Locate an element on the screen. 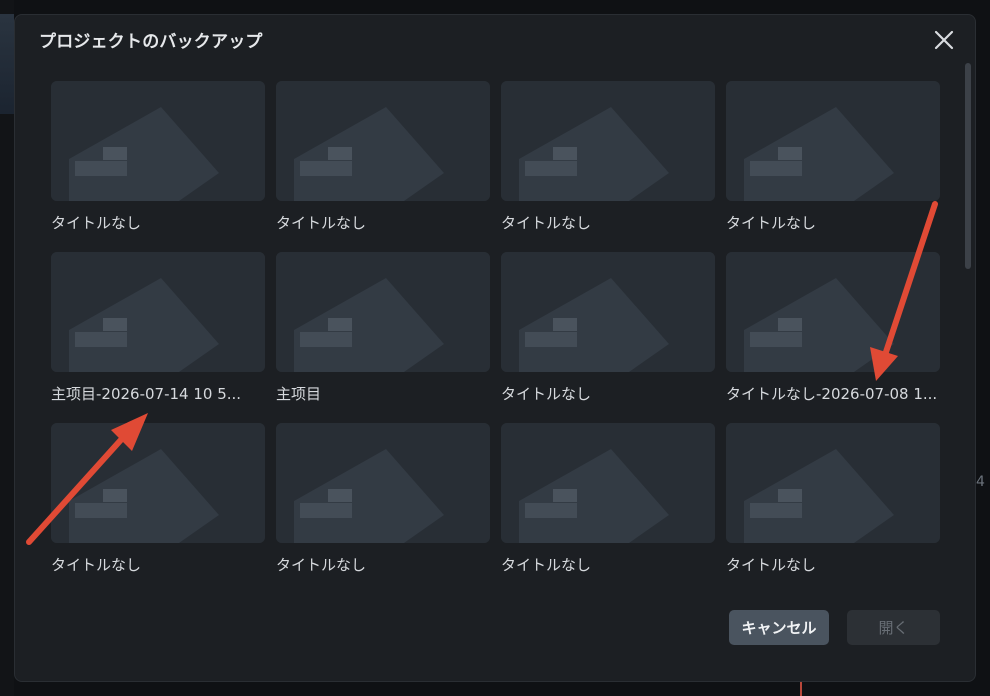 The image size is (990, 696). scrollbar-thumb is located at coordinates (968, 166).